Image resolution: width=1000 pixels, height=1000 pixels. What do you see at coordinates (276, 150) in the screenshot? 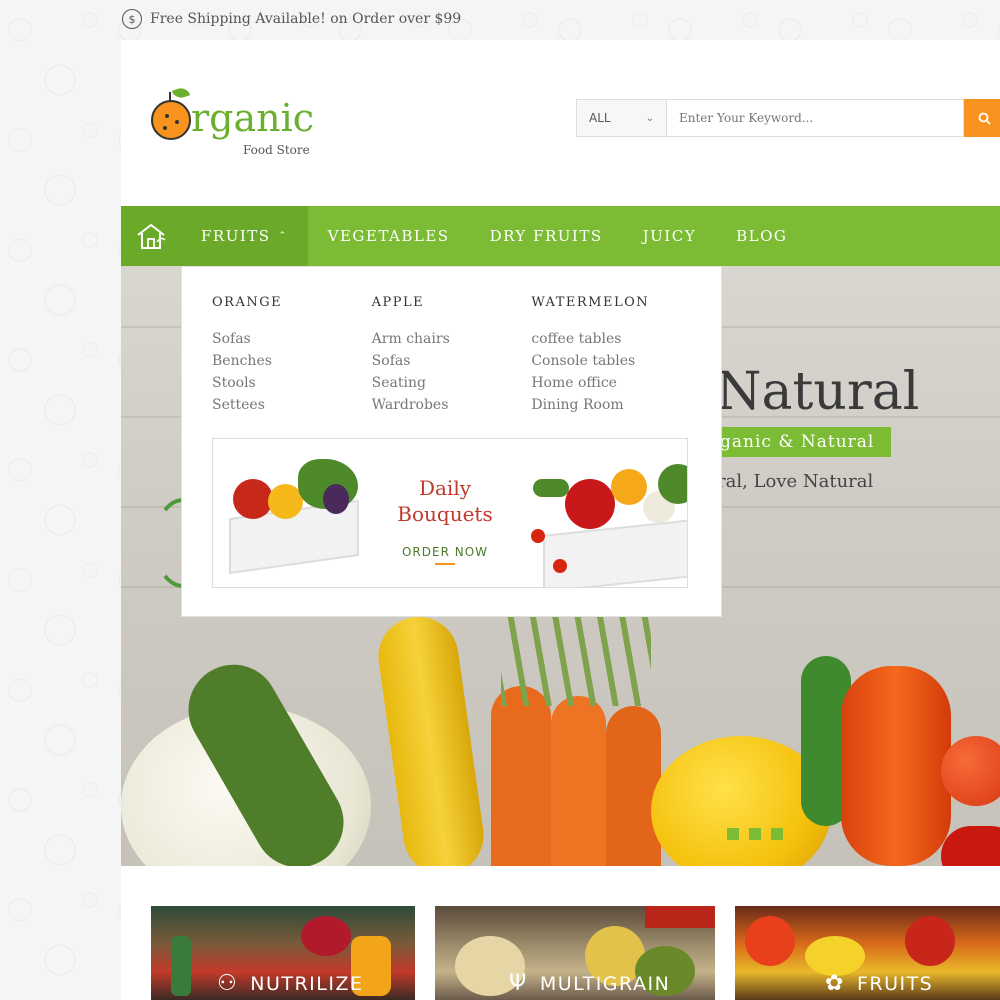
I see `logo-tagline: Food Store` at bounding box center [276, 150].